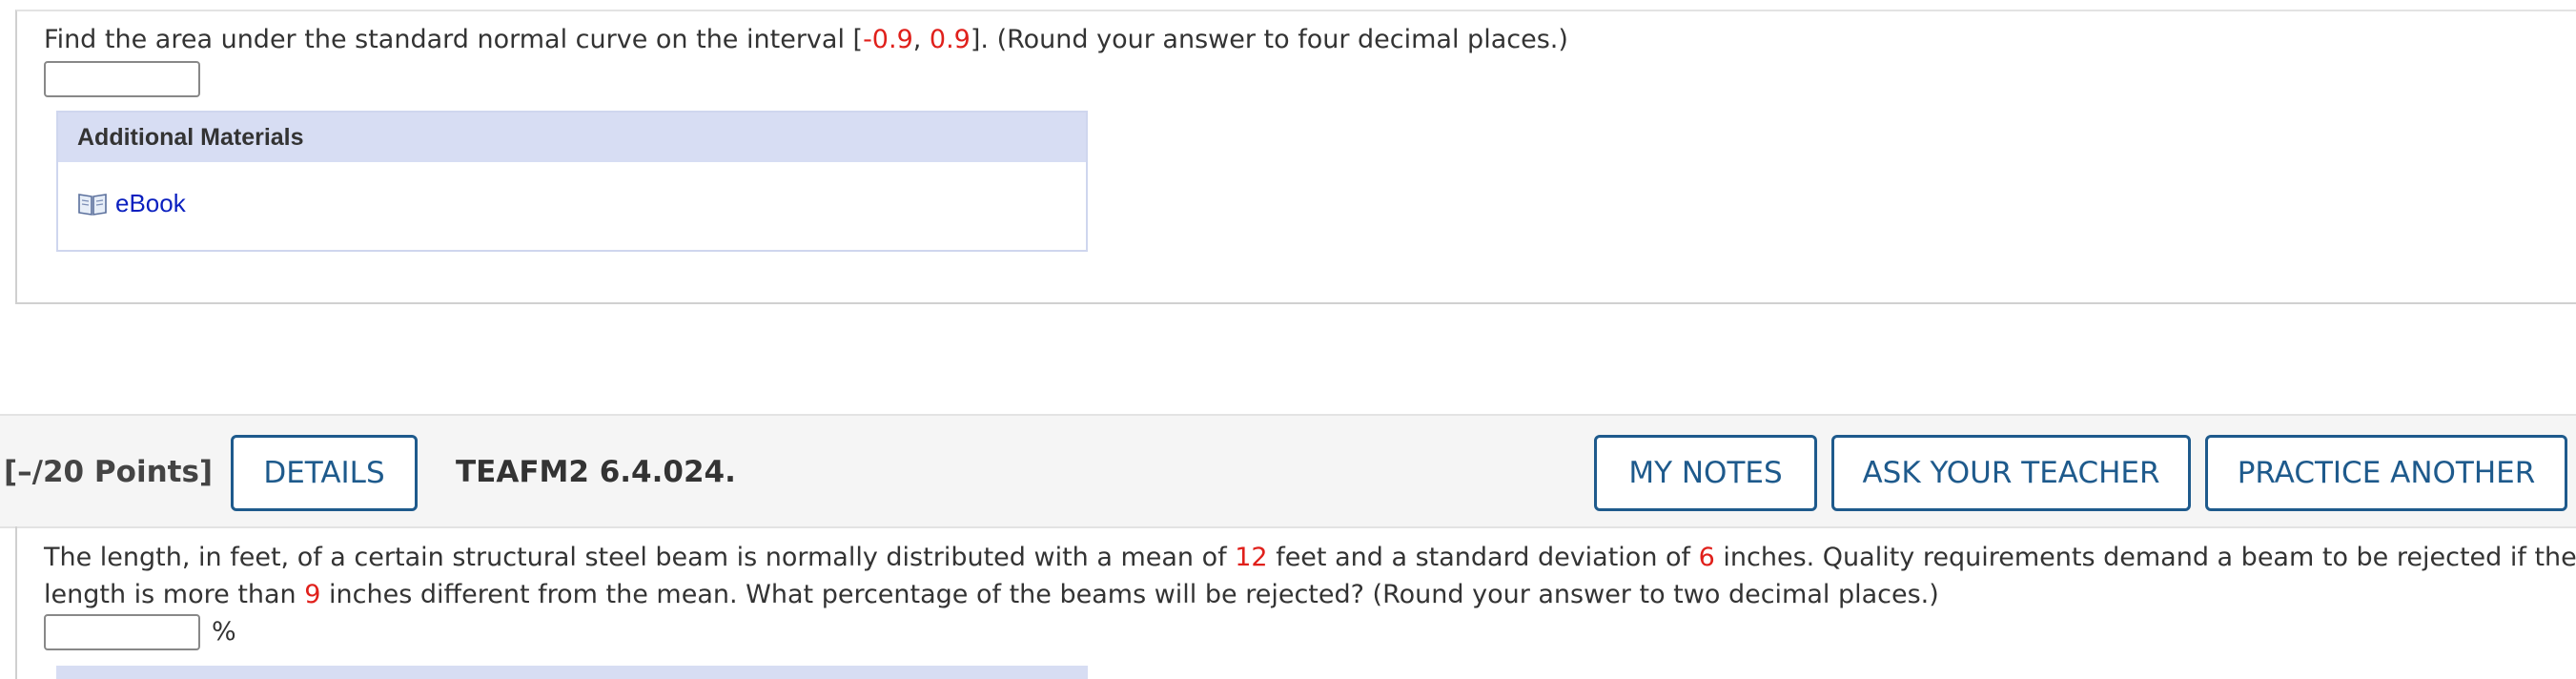 Image resolution: width=2576 pixels, height=679 pixels. I want to click on question-code: TEAFM2 6.4.024., so click(596, 472).